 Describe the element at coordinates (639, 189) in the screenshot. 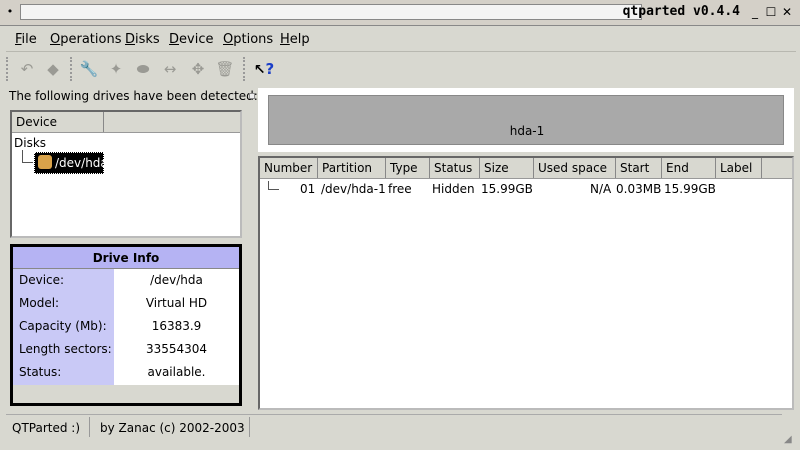

I see `cell-start: 0.03MB` at that location.